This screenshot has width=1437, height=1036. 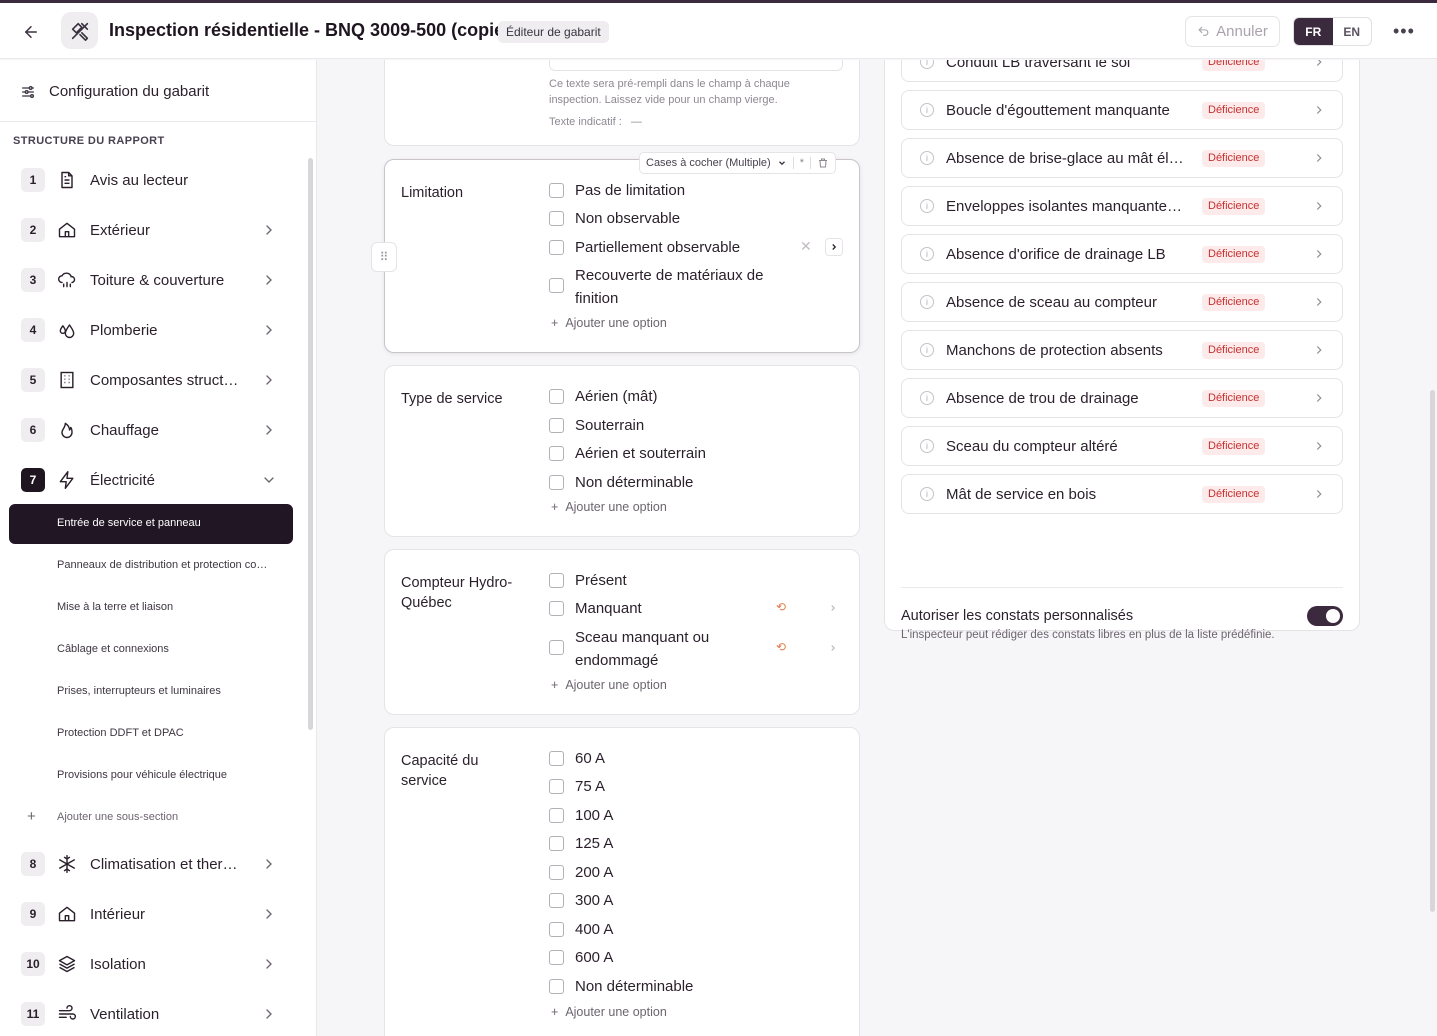 I want to click on checkbox-option: Aérien et souterrain, so click(x=667, y=453).